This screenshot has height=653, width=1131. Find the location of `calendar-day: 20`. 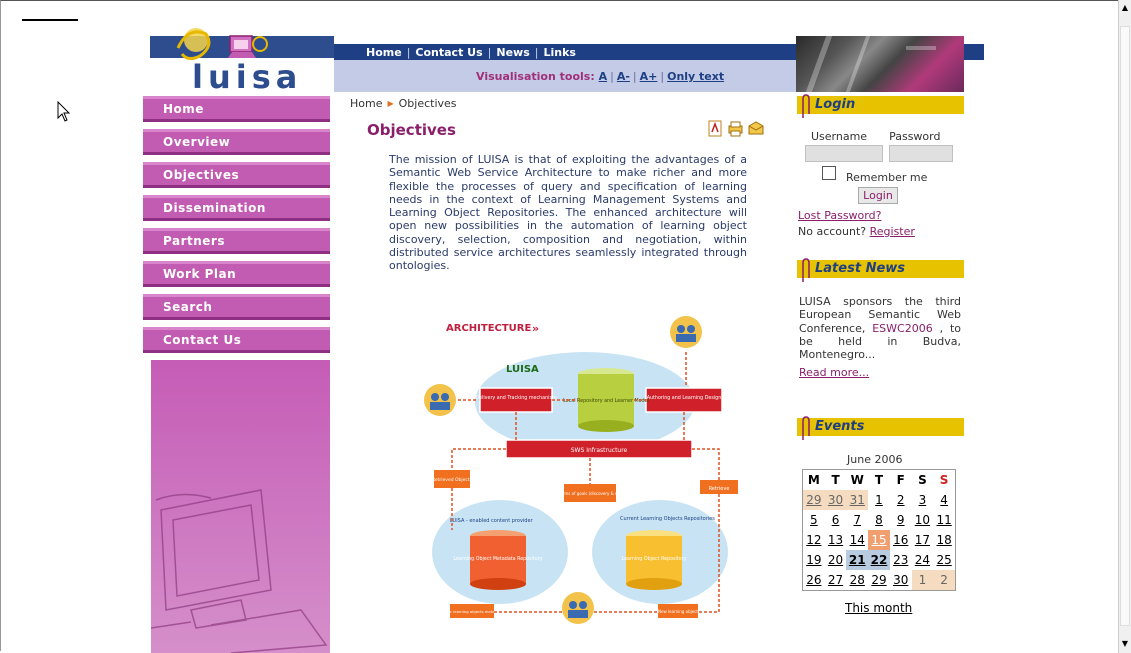

calendar-day: 20 is located at coordinates (836, 560).